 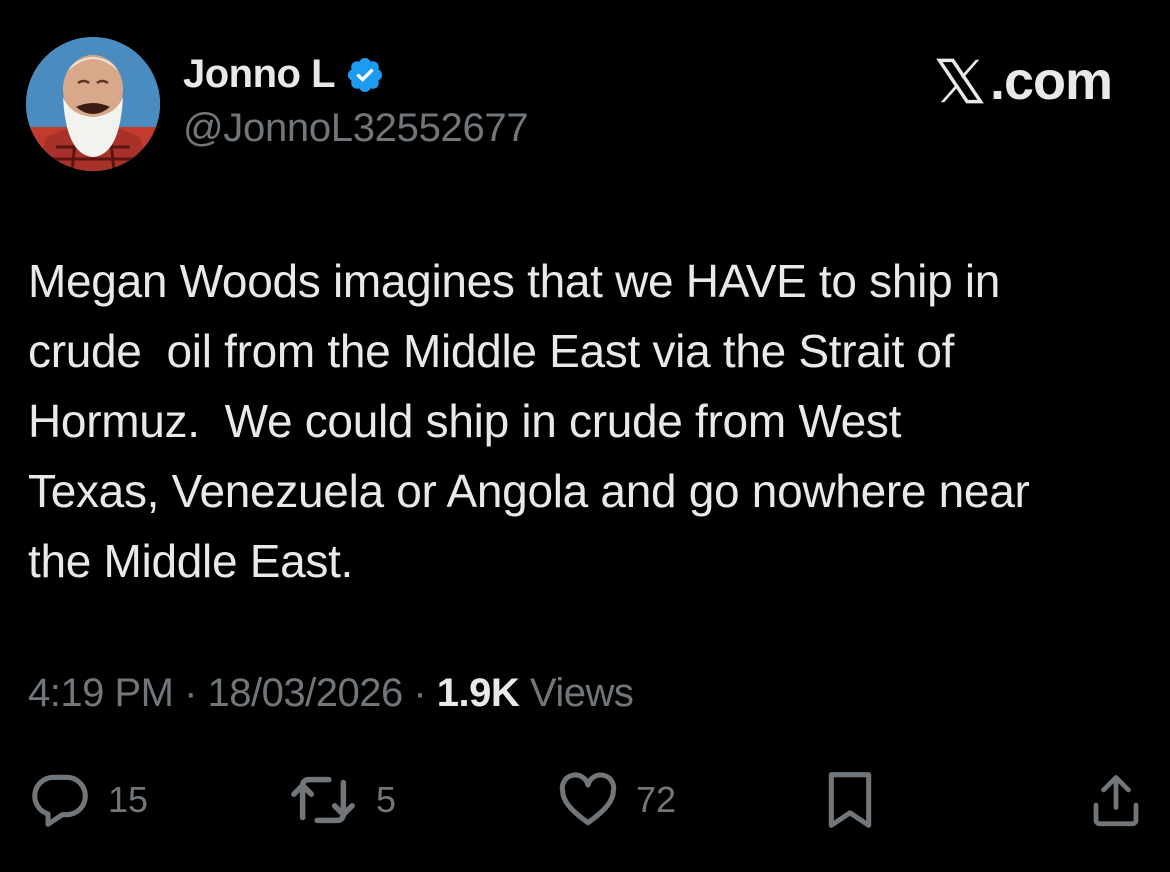 I want to click on tweet-date: 18/03/2026, so click(x=306, y=693).